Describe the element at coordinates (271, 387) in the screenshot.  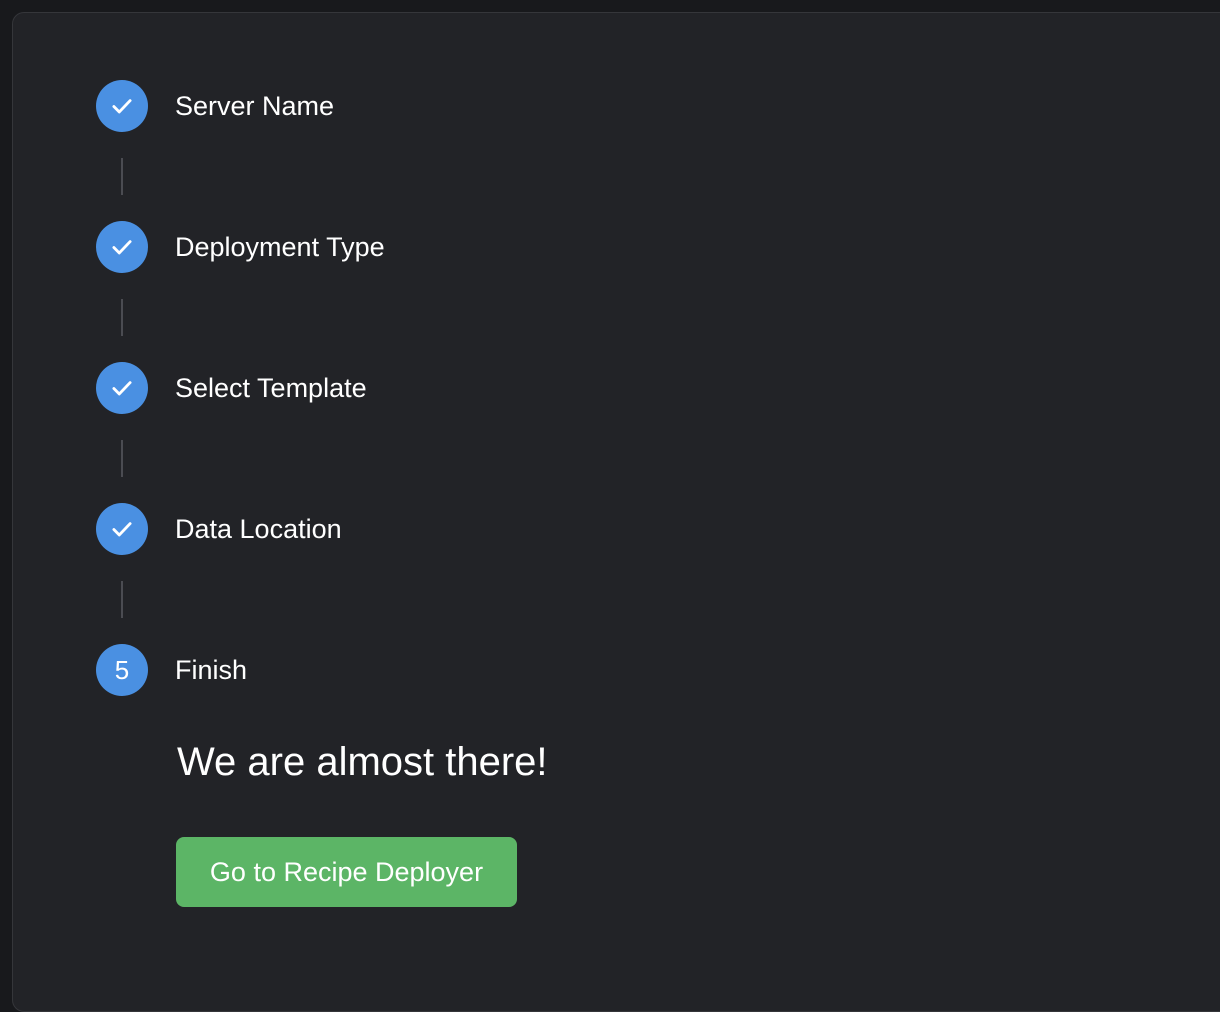
I see `step-label: Select Template` at that location.